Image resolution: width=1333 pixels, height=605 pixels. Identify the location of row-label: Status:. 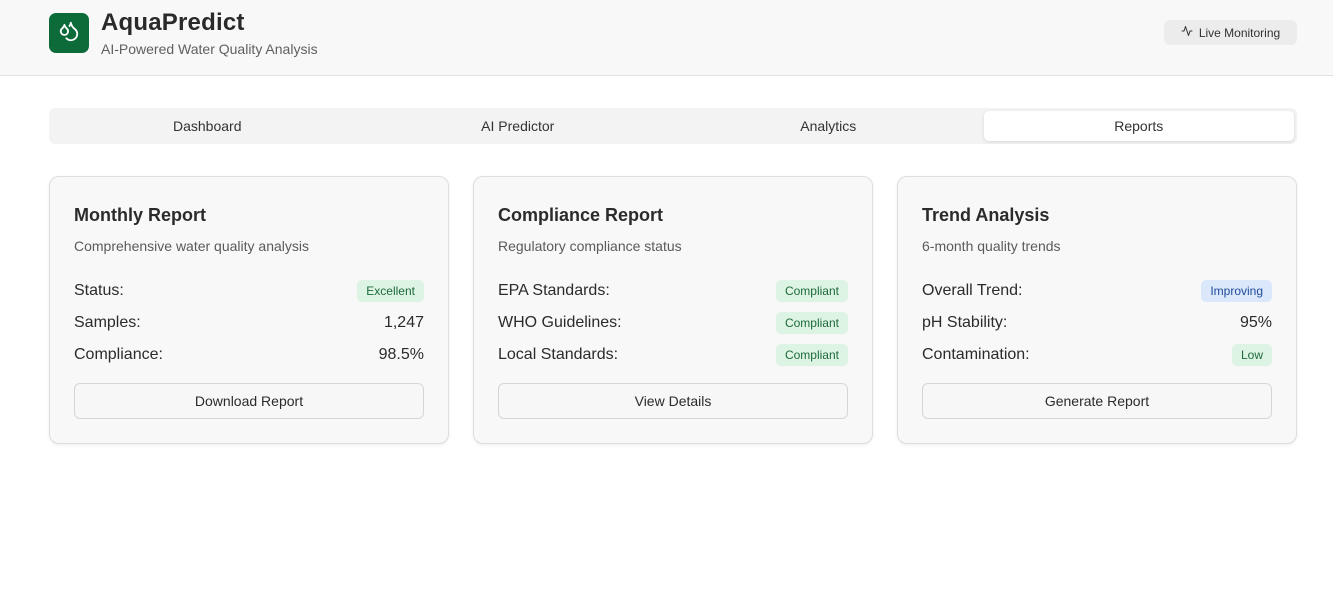
(99, 290).